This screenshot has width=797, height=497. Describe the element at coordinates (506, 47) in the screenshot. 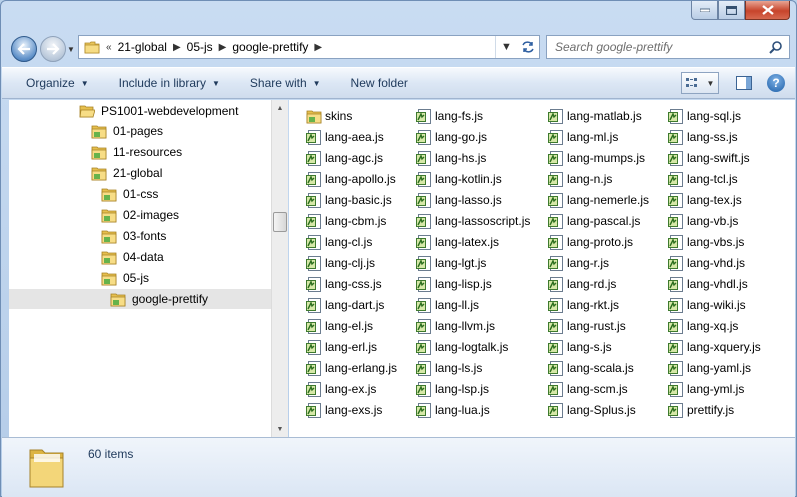

I see `address-history-dropdown: ▼` at that location.